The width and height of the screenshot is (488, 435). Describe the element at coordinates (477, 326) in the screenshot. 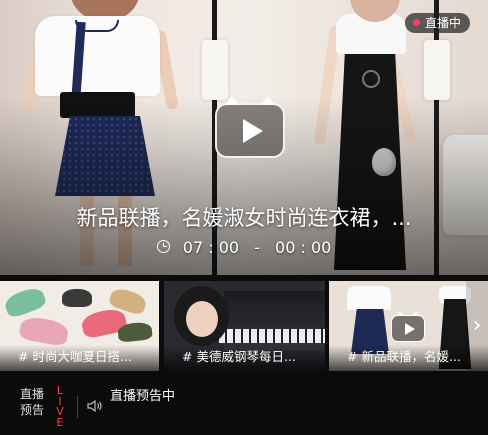

I see `chevron-right-icon: ›` at that location.